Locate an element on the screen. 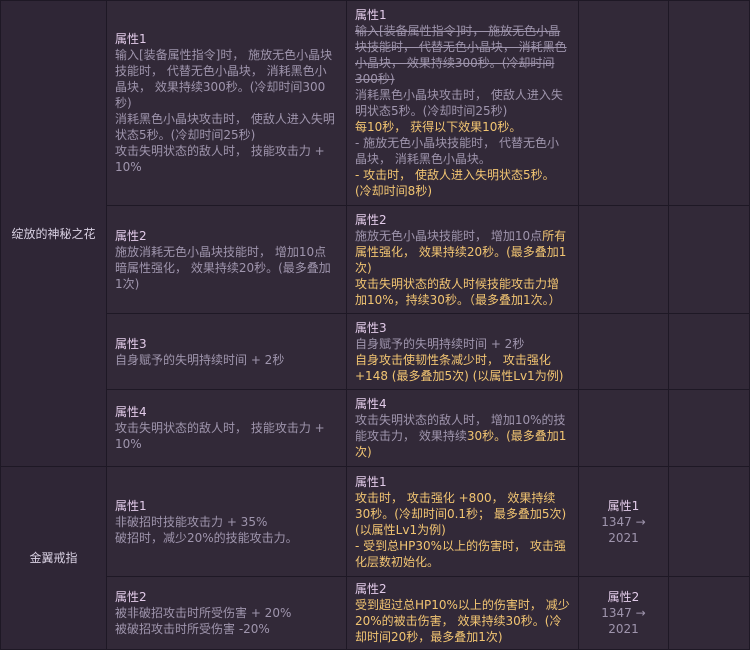 The width and height of the screenshot is (750, 650). changed-text: 攻击失明状态的敌人时候技能攻击力增加10%，持续30秒。（最多叠加1次。） is located at coordinates (458, 291).